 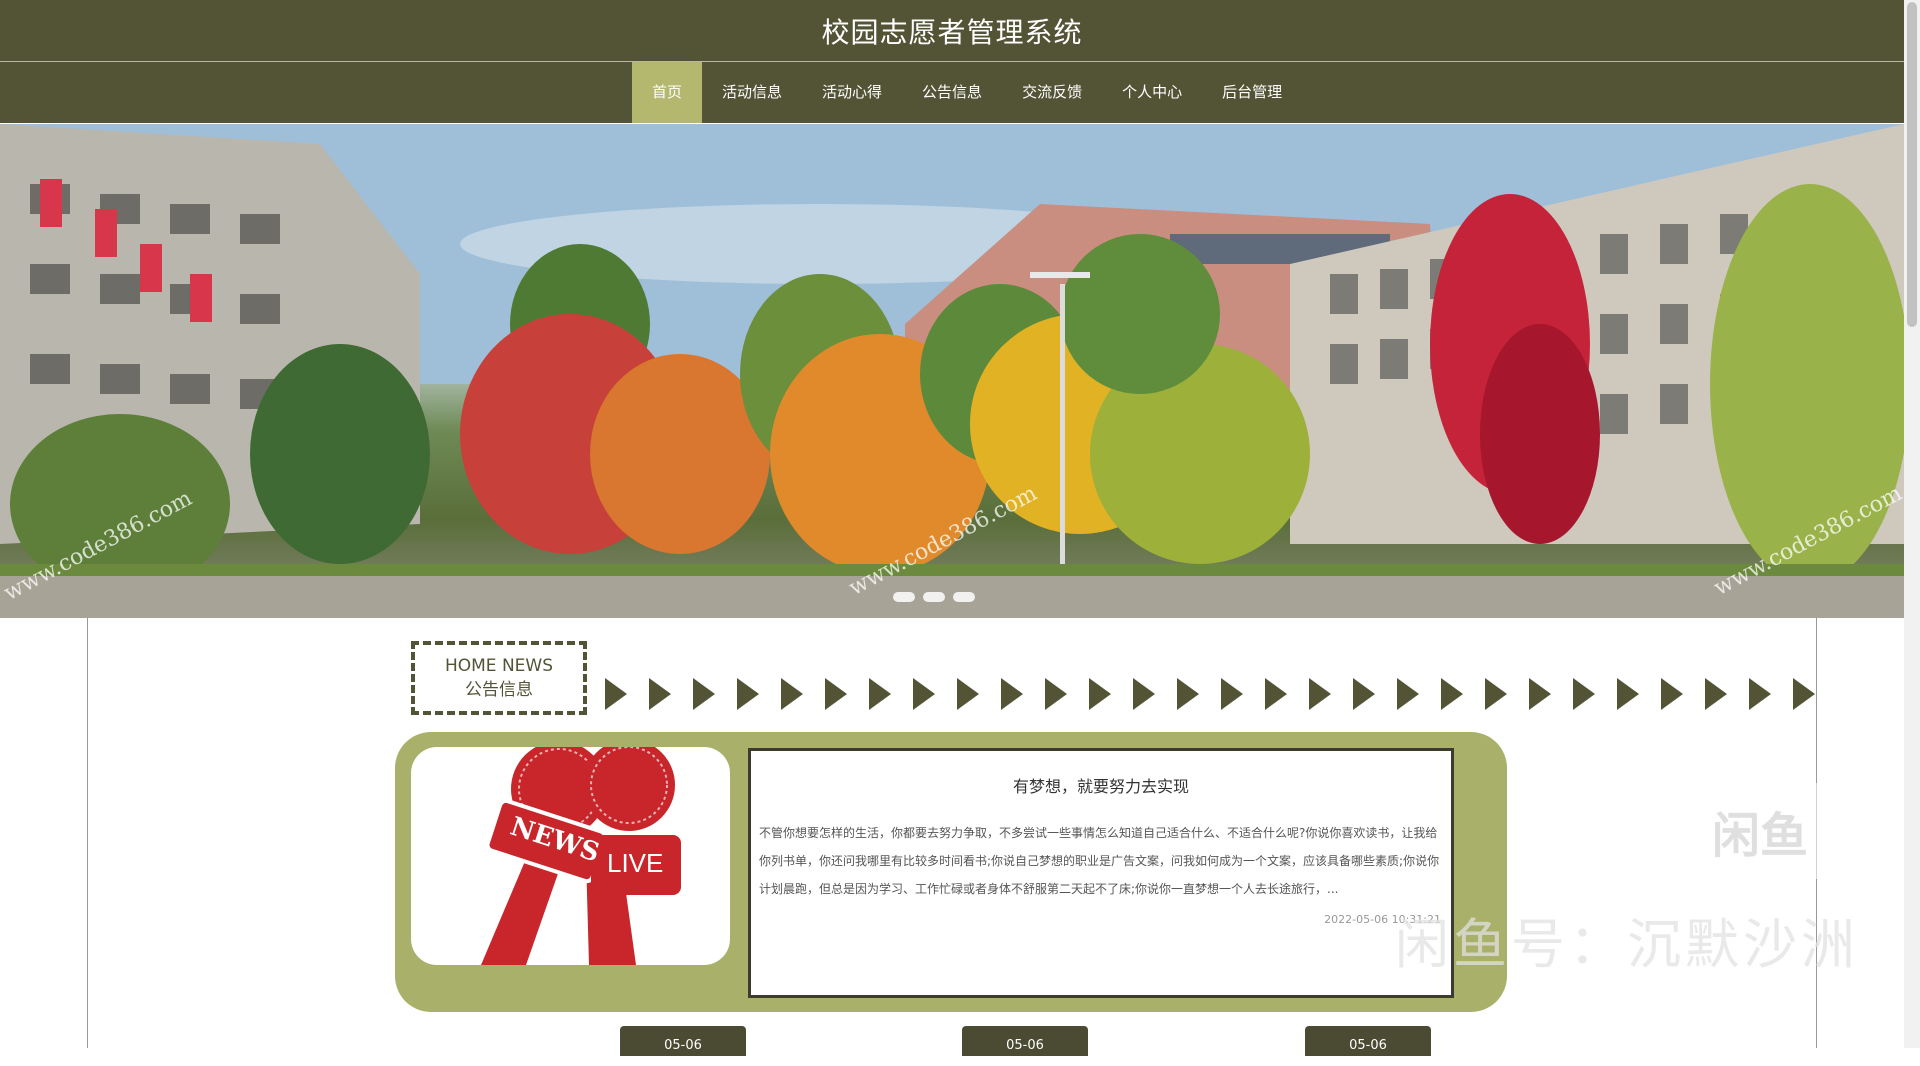 I want to click on nav-item-announcements: 公告信息, so click(x=952, y=92).